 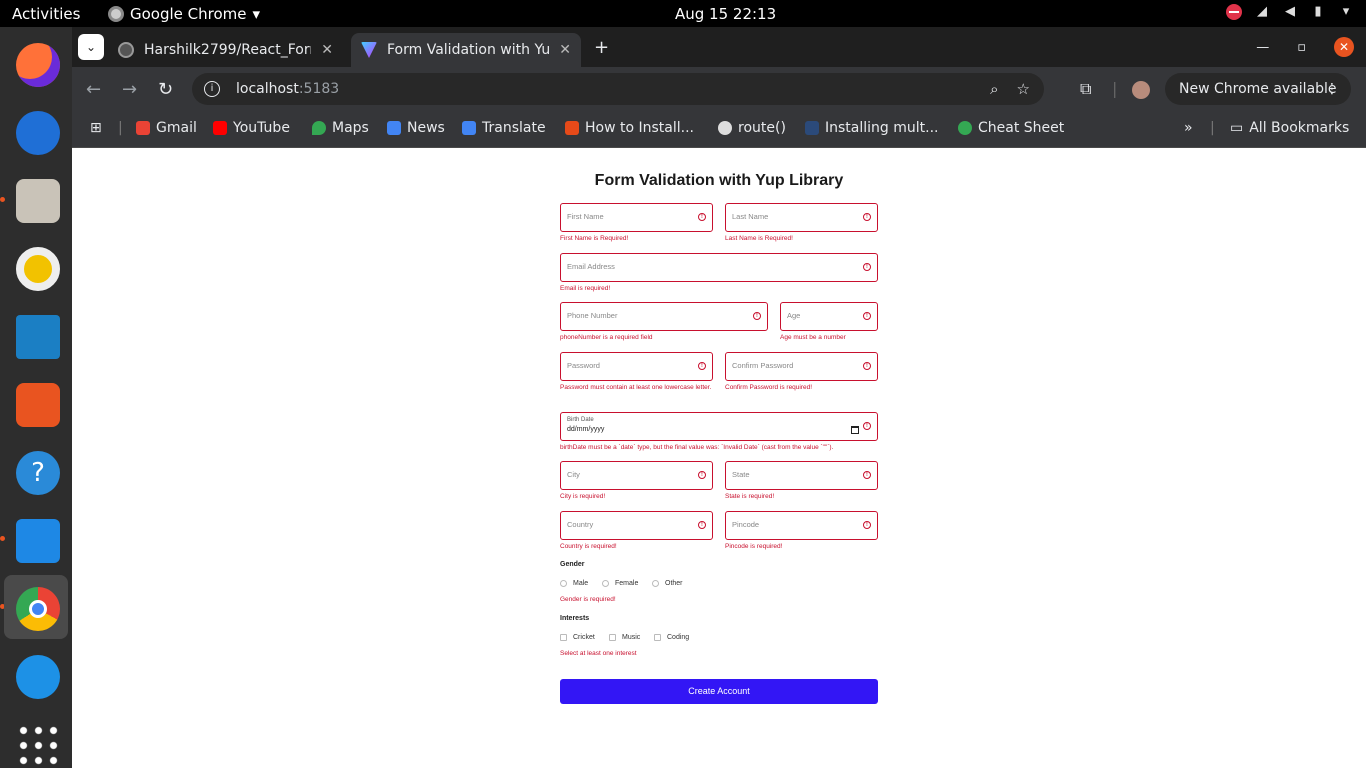 What do you see at coordinates (601, 47) in the screenshot?
I see `new-tab-button: +` at bounding box center [601, 47].